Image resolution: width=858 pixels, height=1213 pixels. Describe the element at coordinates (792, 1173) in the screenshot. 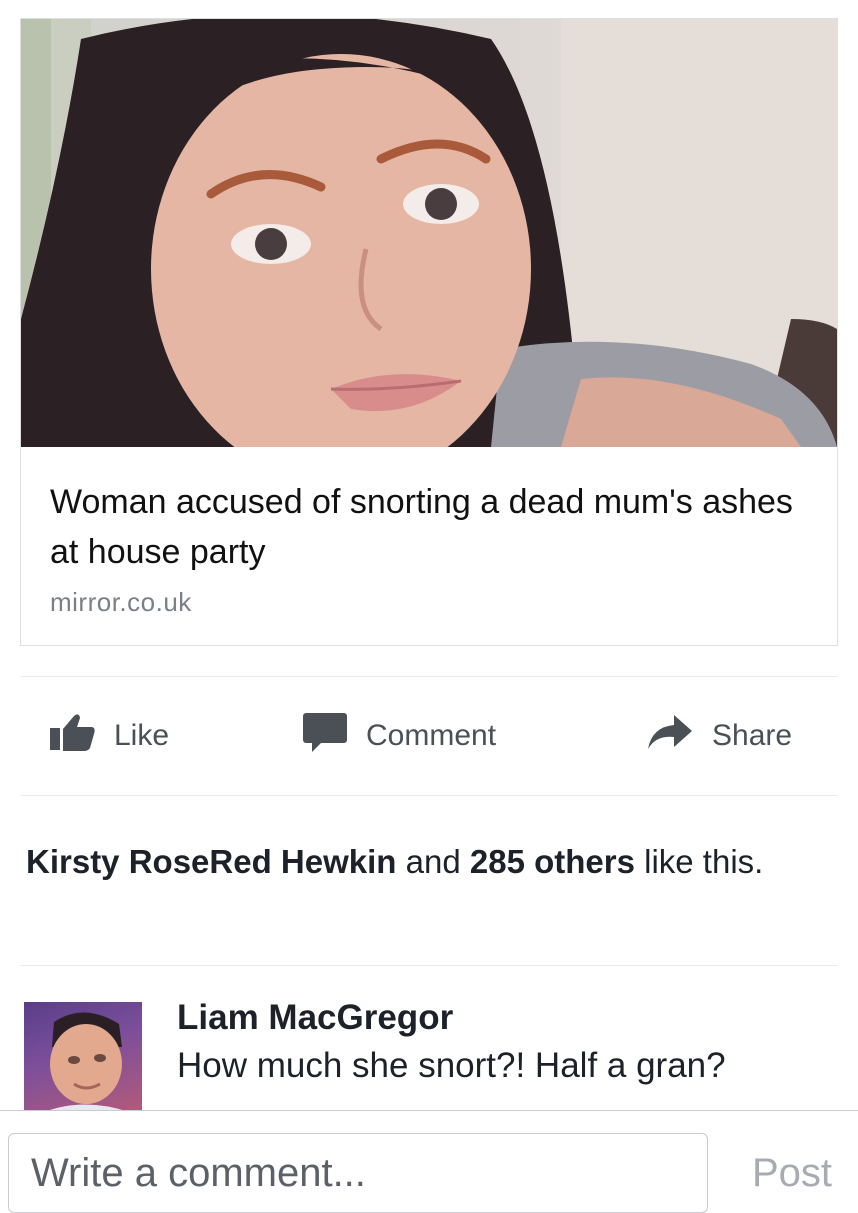

I see `post-button: Post` at that location.